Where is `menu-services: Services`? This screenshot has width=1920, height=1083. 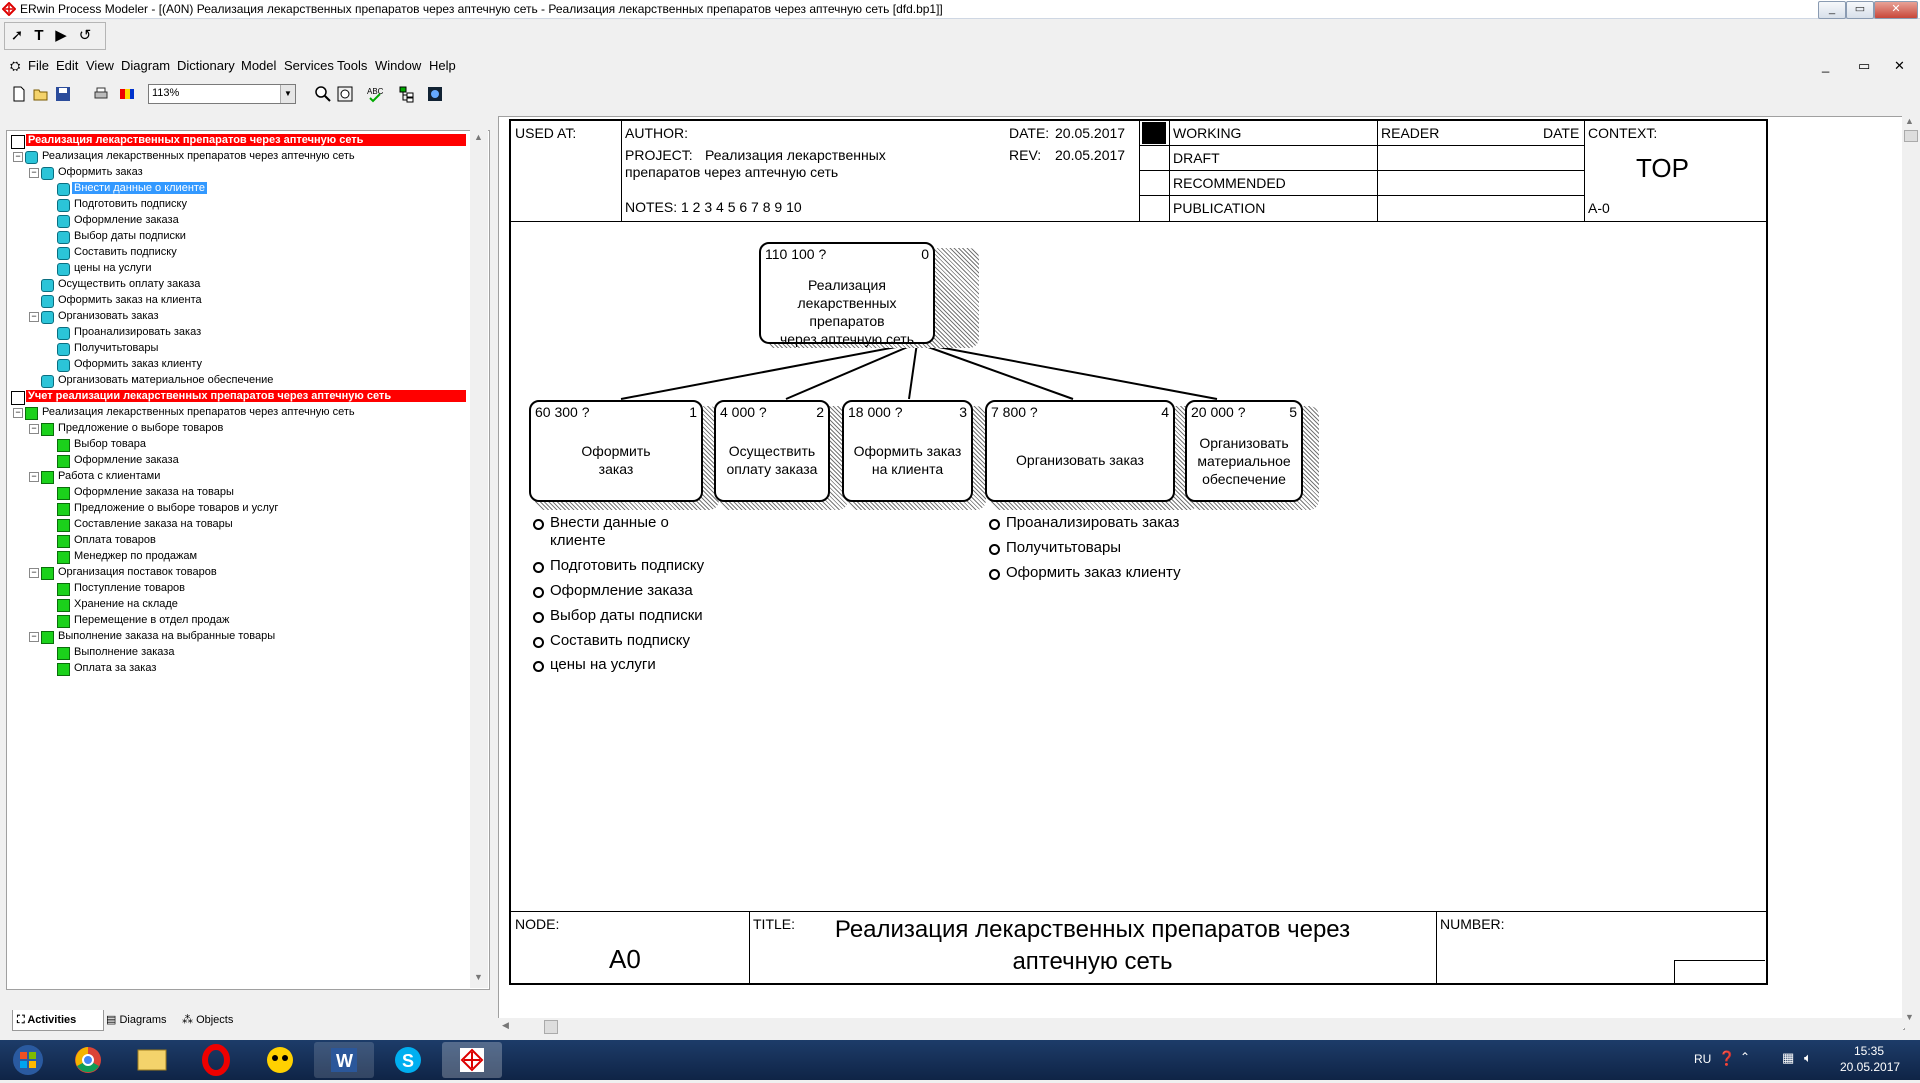 menu-services: Services is located at coordinates (309, 65).